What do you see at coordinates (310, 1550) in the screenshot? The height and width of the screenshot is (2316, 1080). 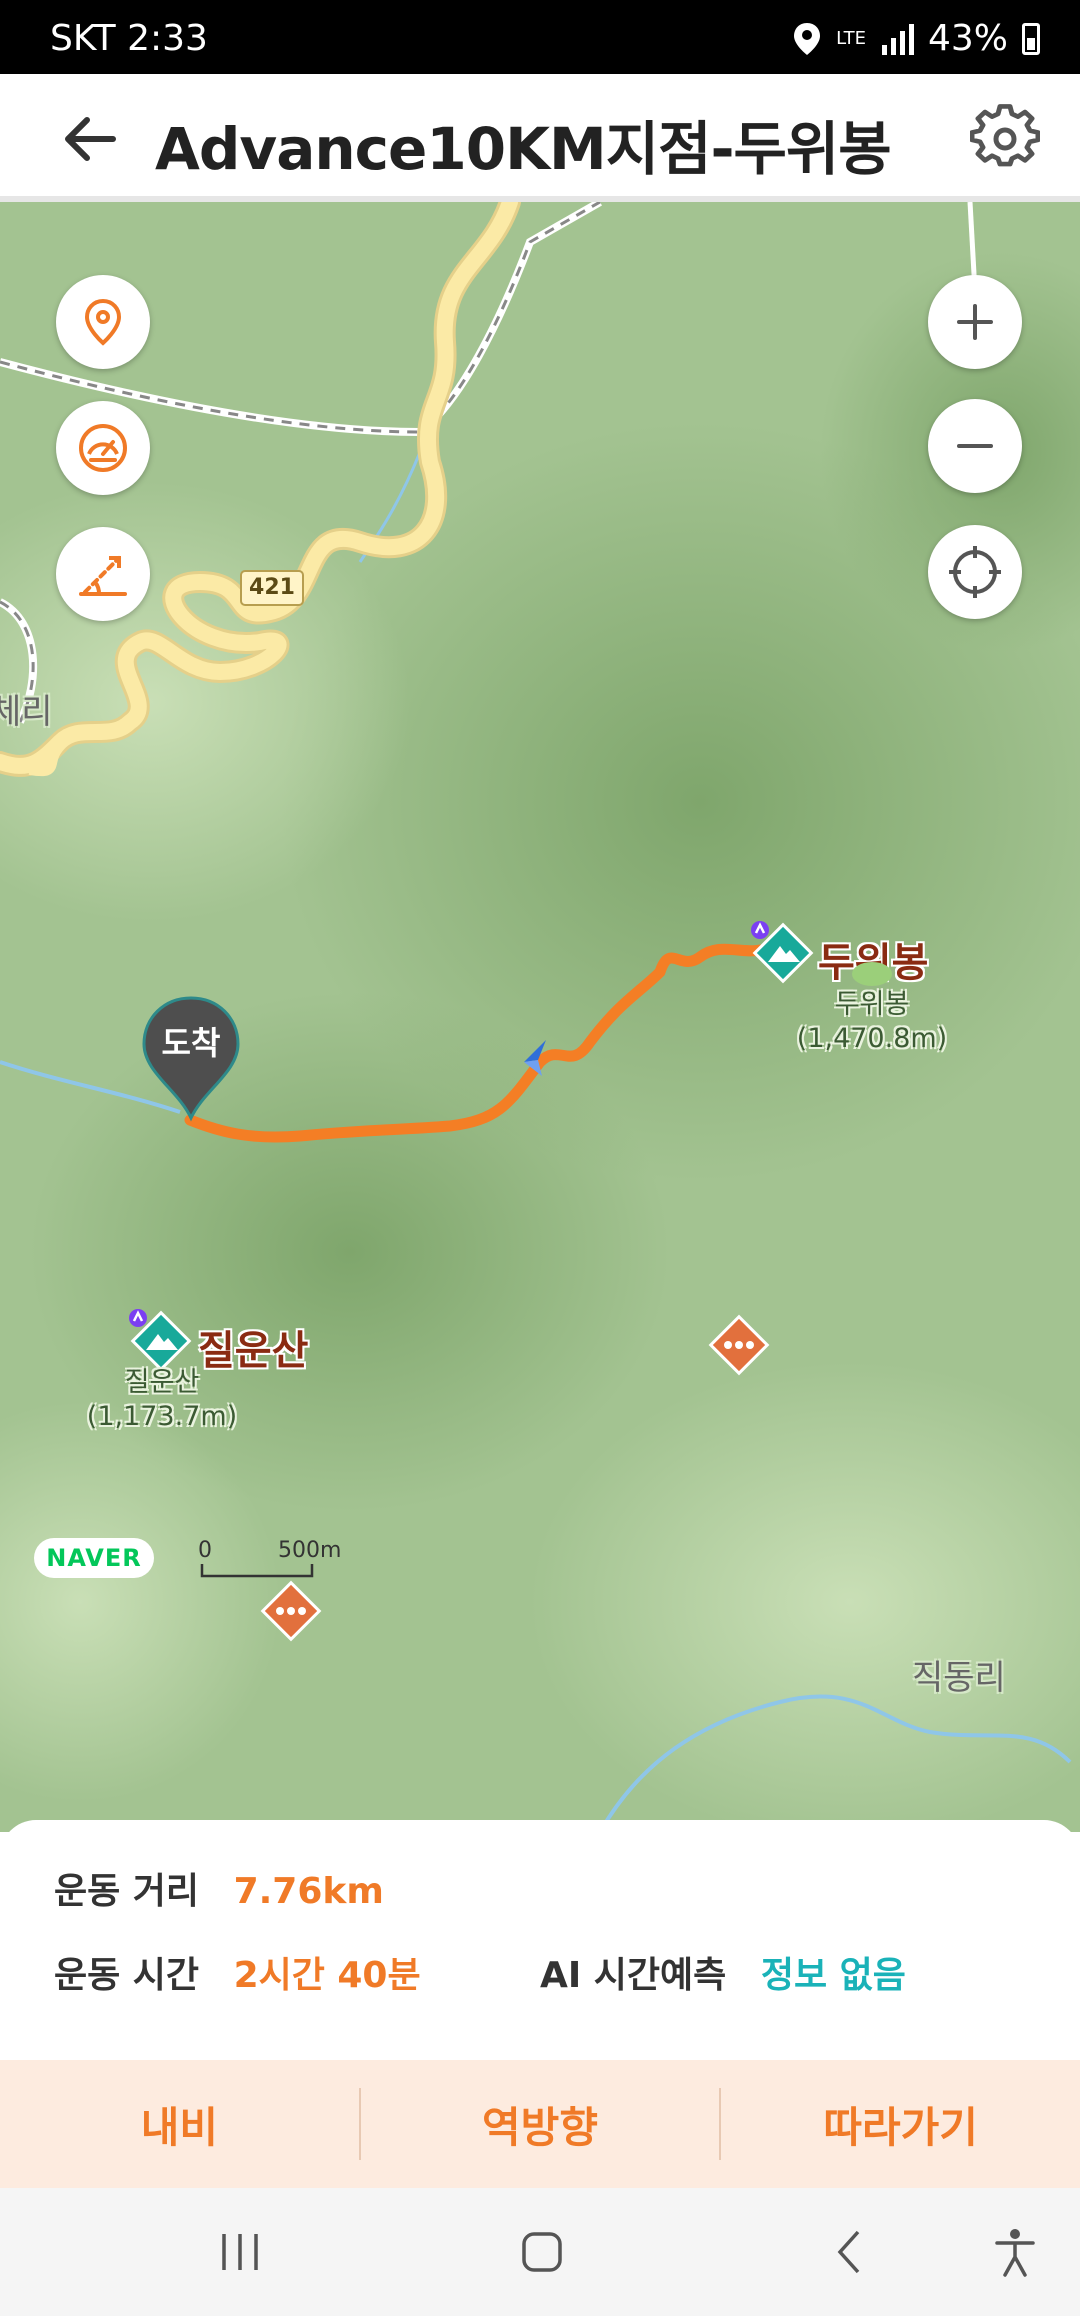 I see `scale-end: 500m` at bounding box center [310, 1550].